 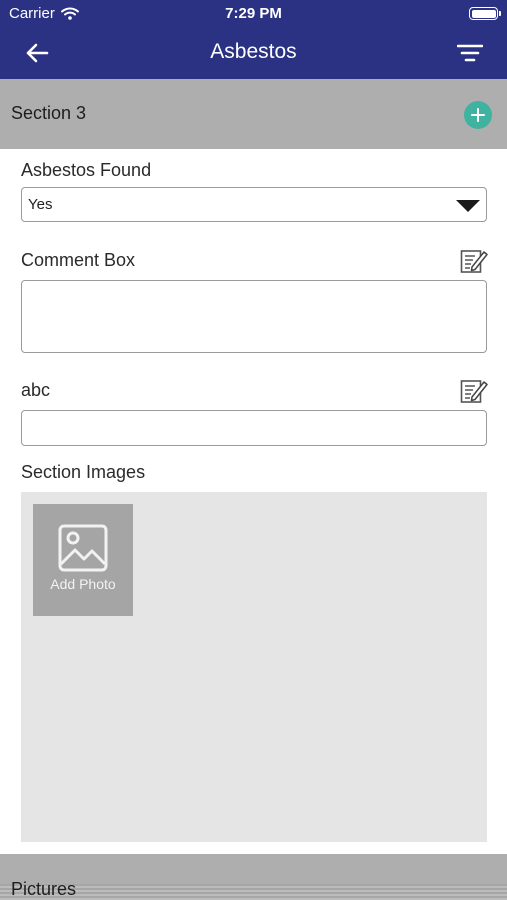 What do you see at coordinates (468, 206) in the screenshot?
I see `caret-down-icon` at bounding box center [468, 206].